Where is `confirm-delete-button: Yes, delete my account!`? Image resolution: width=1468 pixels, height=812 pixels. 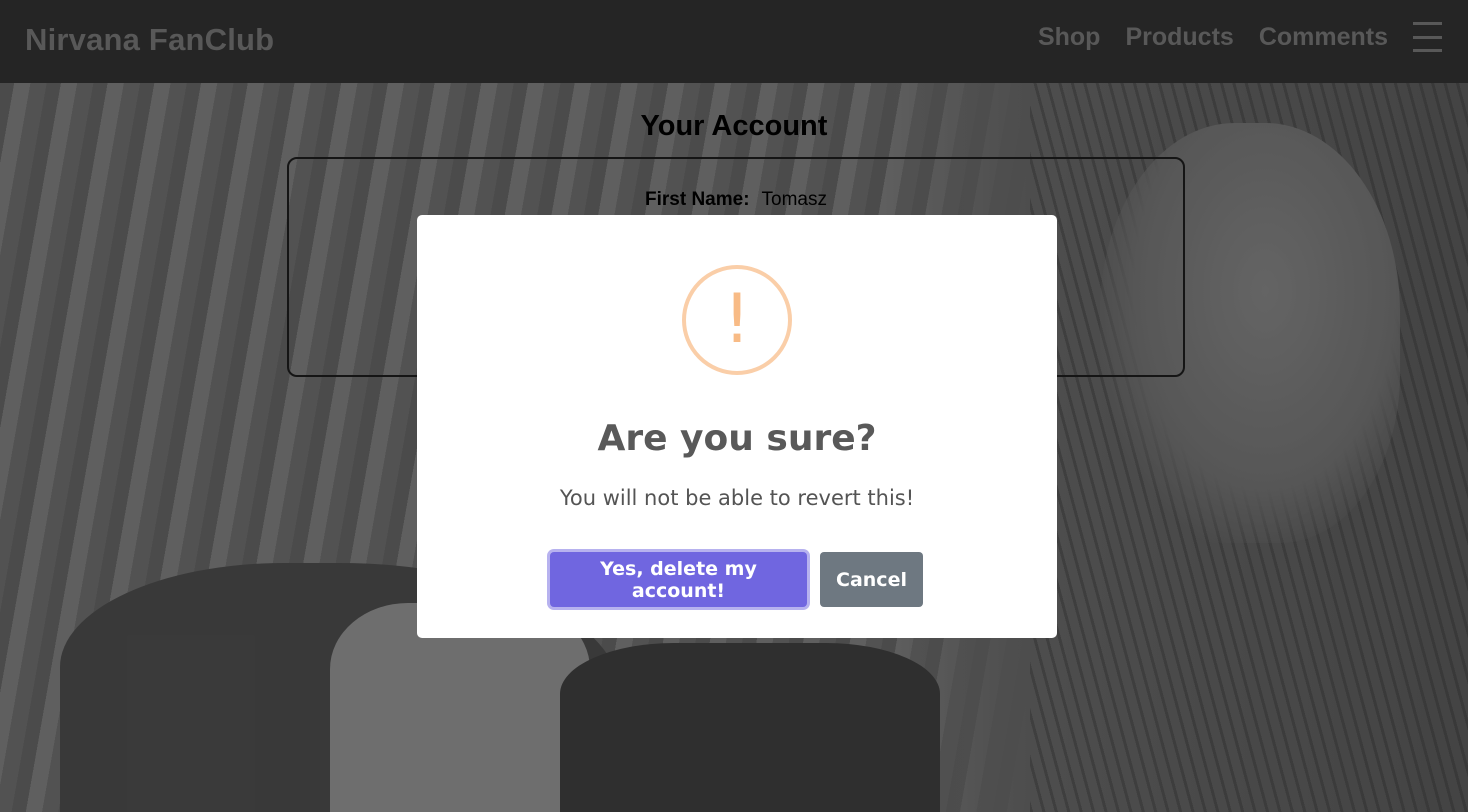
confirm-delete-button: Yes, delete my account! is located at coordinates (678, 579).